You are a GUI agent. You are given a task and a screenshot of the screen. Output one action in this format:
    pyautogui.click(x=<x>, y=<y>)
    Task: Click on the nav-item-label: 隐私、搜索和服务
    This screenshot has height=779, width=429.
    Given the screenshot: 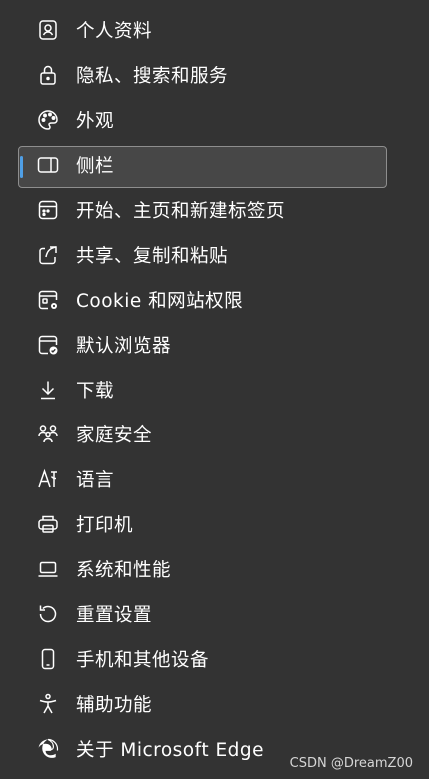 What is the action you would take?
    pyautogui.click(x=152, y=77)
    